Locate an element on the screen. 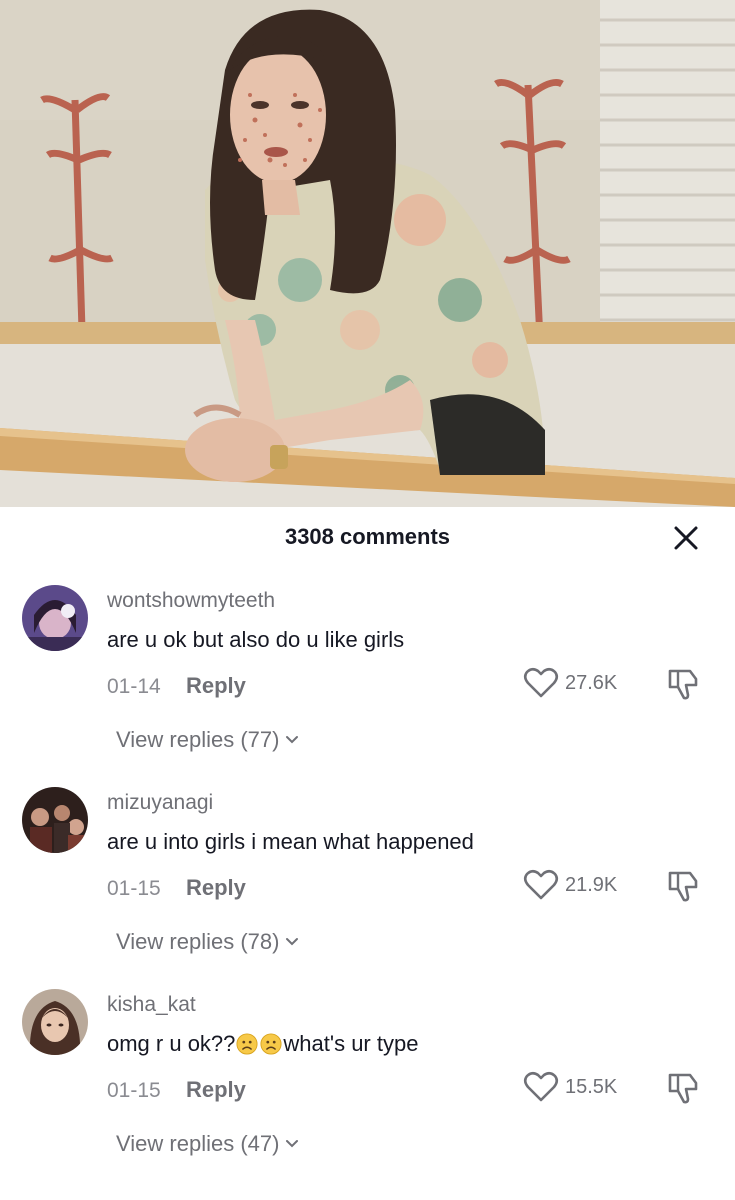  view-replies-label: View replies (77) is located at coordinates (198, 739).